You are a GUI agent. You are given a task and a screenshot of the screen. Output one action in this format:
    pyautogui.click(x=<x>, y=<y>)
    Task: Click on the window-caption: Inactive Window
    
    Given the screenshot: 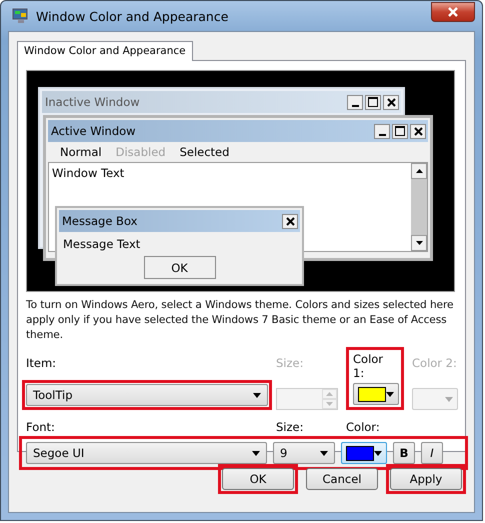 What is the action you would take?
    pyautogui.click(x=92, y=102)
    